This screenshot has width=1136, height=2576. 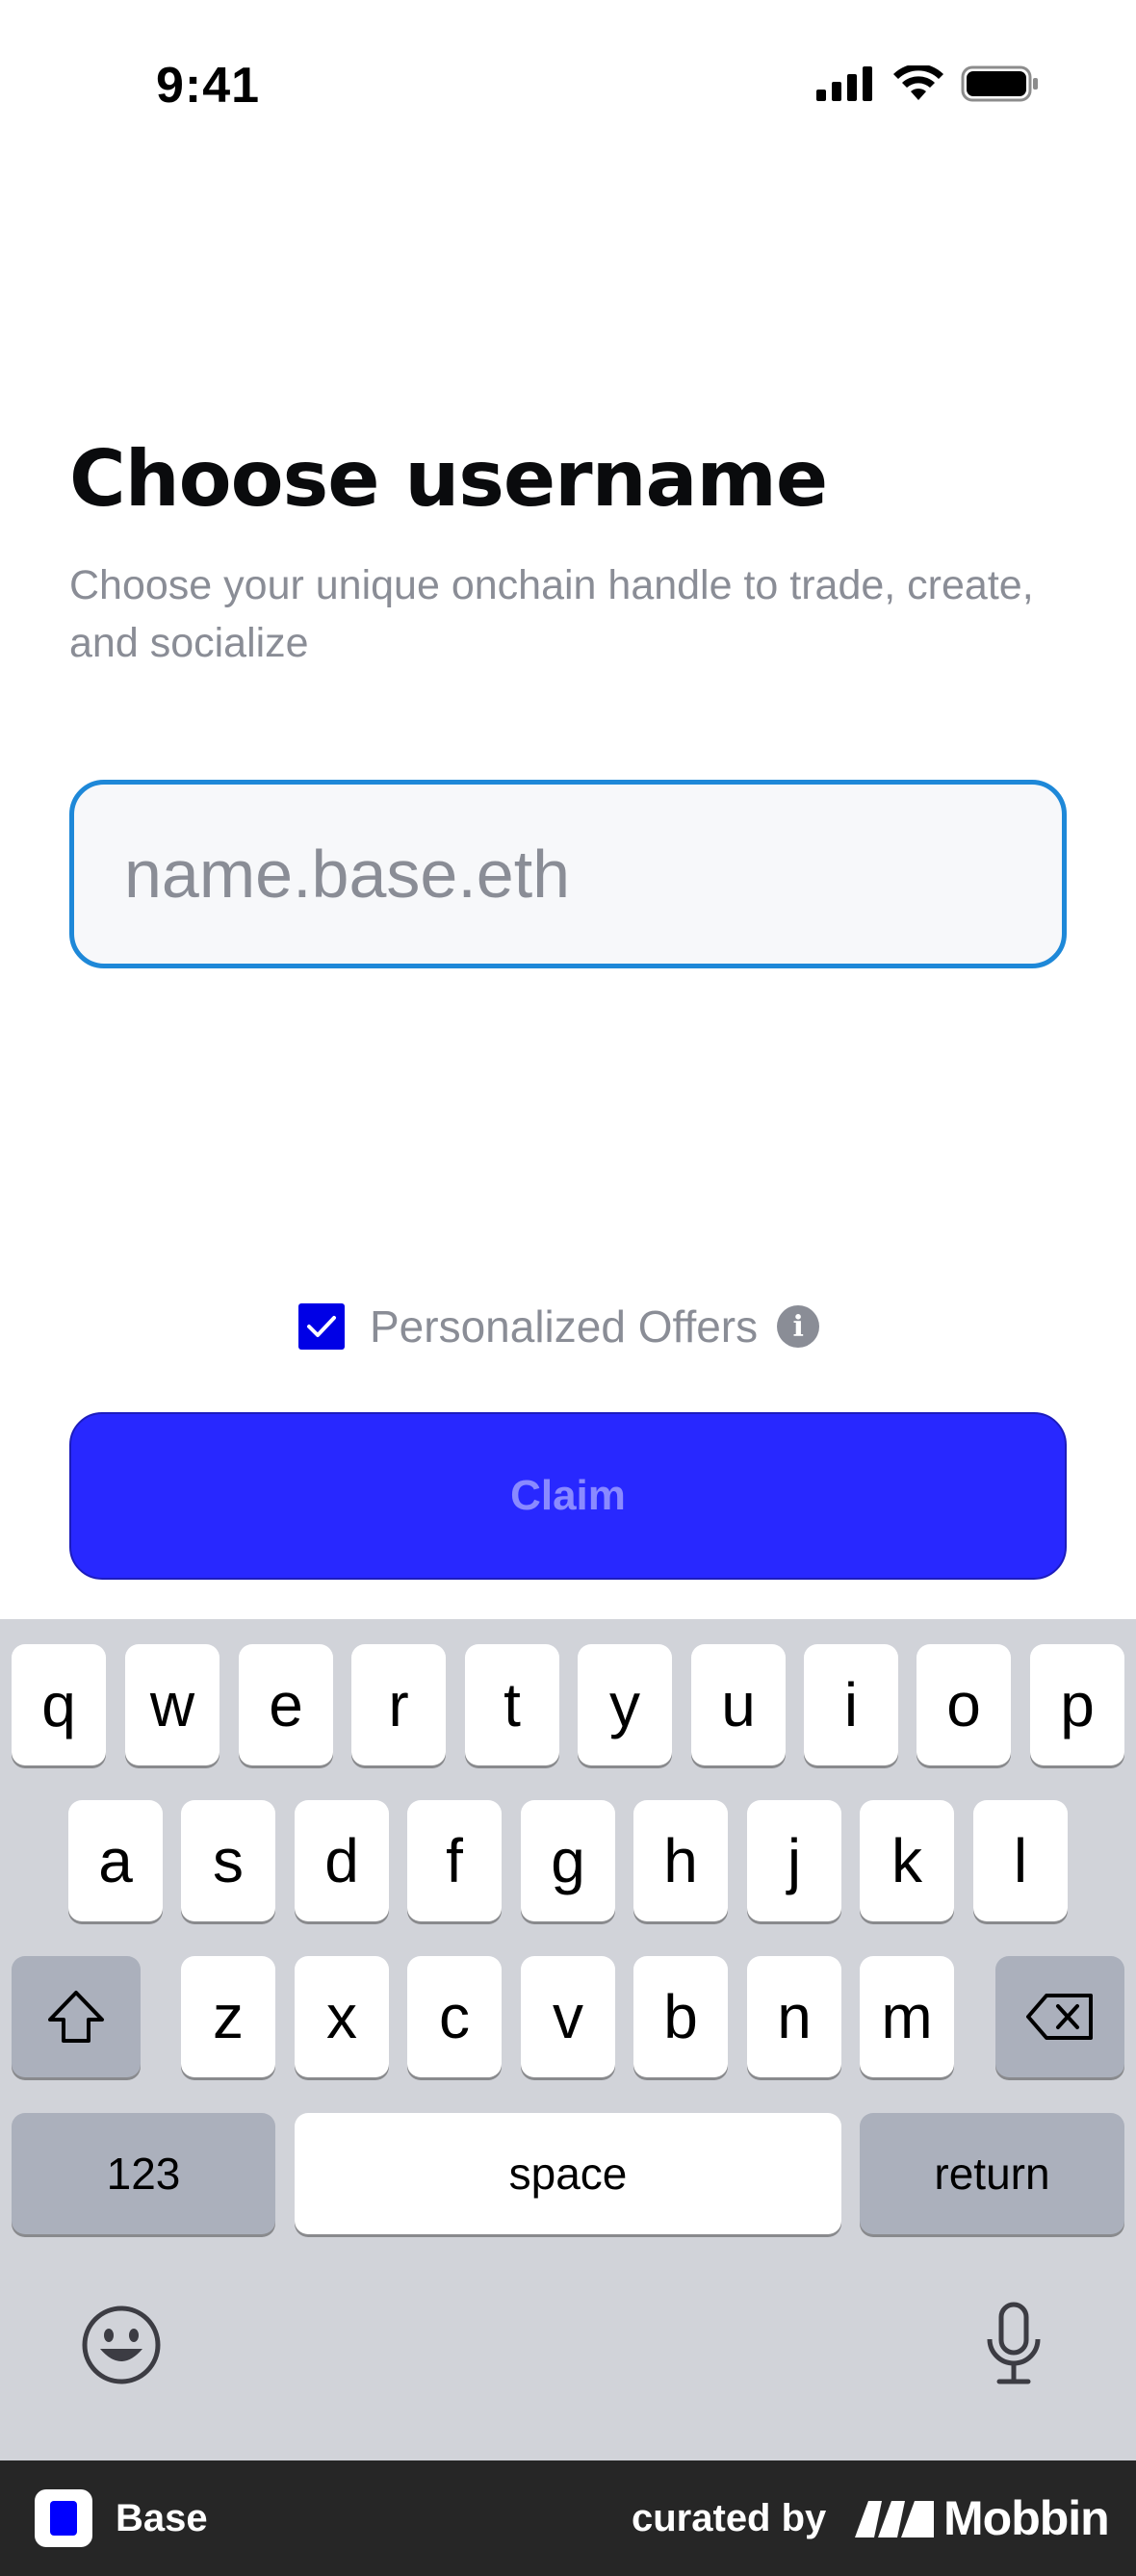 What do you see at coordinates (625, 1705) in the screenshot?
I see `key-y: y` at bounding box center [625, 1705].